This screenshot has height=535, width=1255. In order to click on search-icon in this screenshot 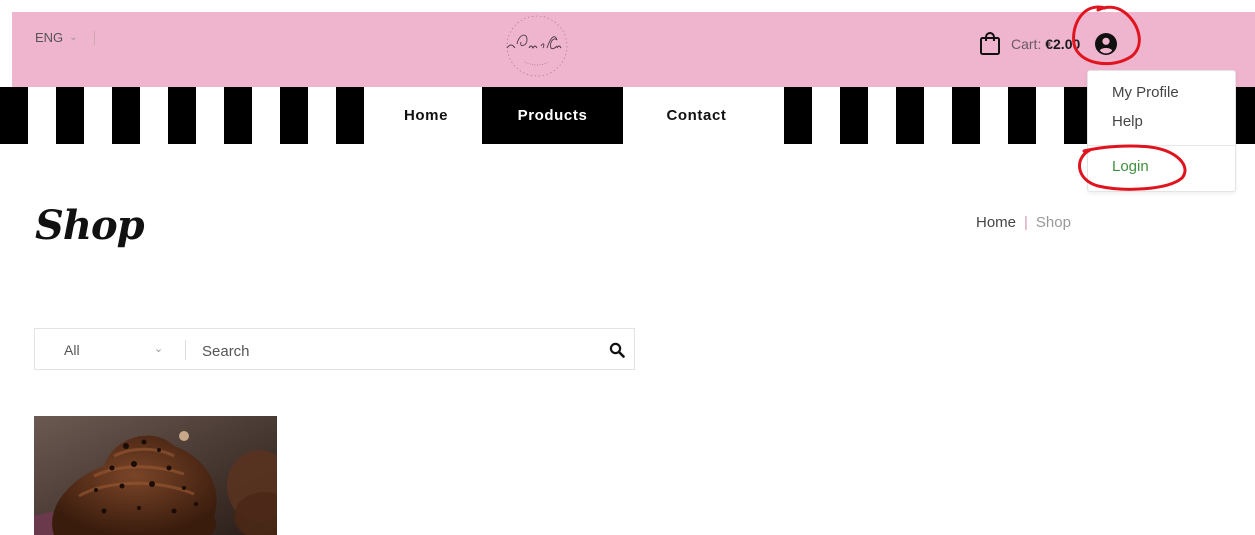, I will do `click(617, 350)`.